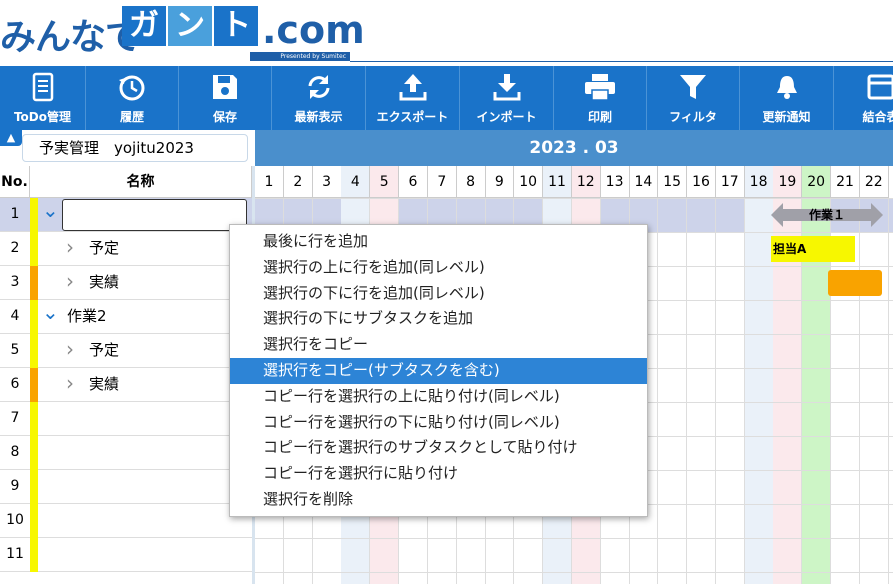 The image size is (893, 584). Describe the element at coordinates (15, 452) in the screenshot. I see `row-number: 8` at that location.